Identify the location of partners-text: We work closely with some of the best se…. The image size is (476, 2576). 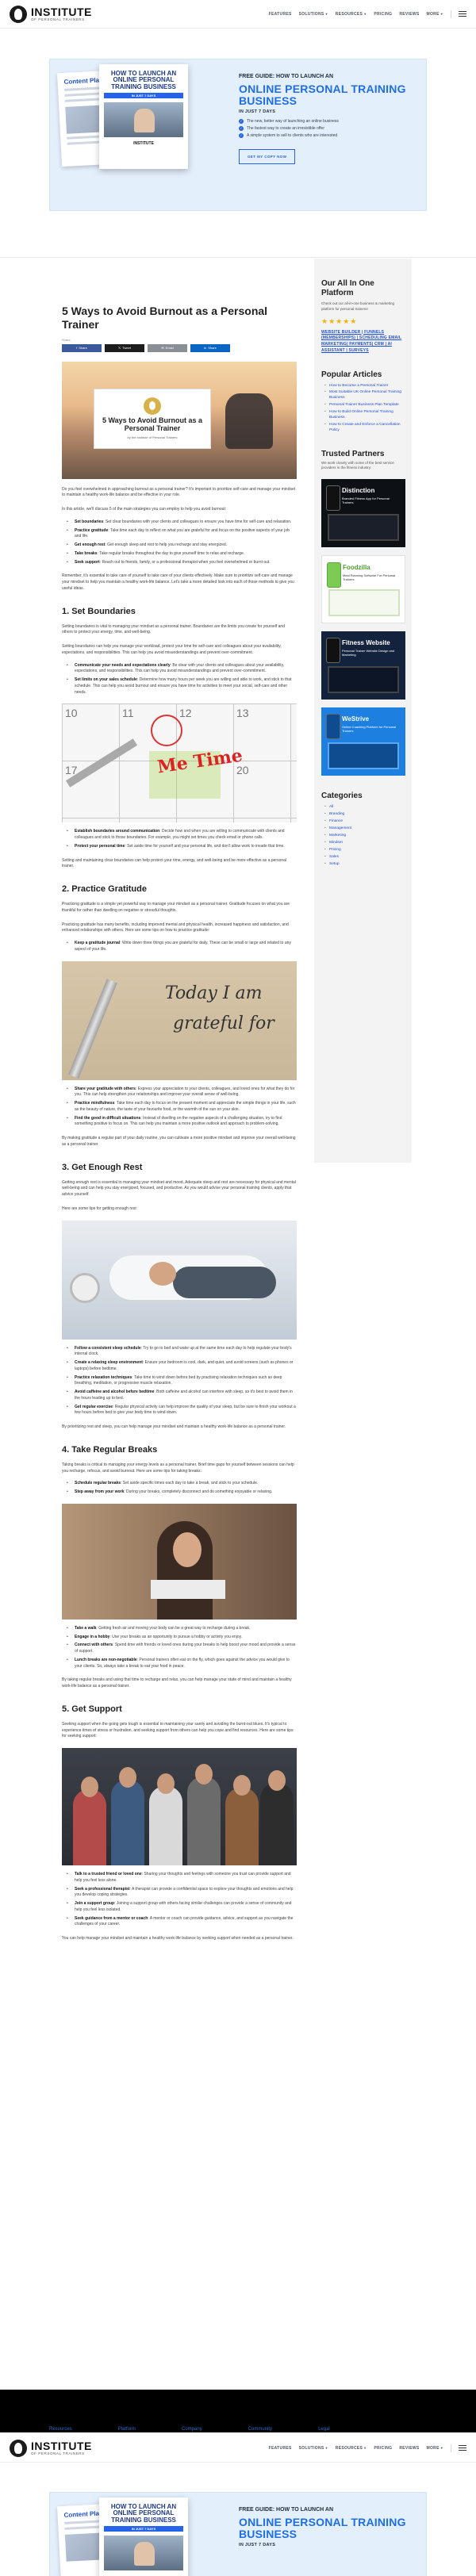
(357, 465).